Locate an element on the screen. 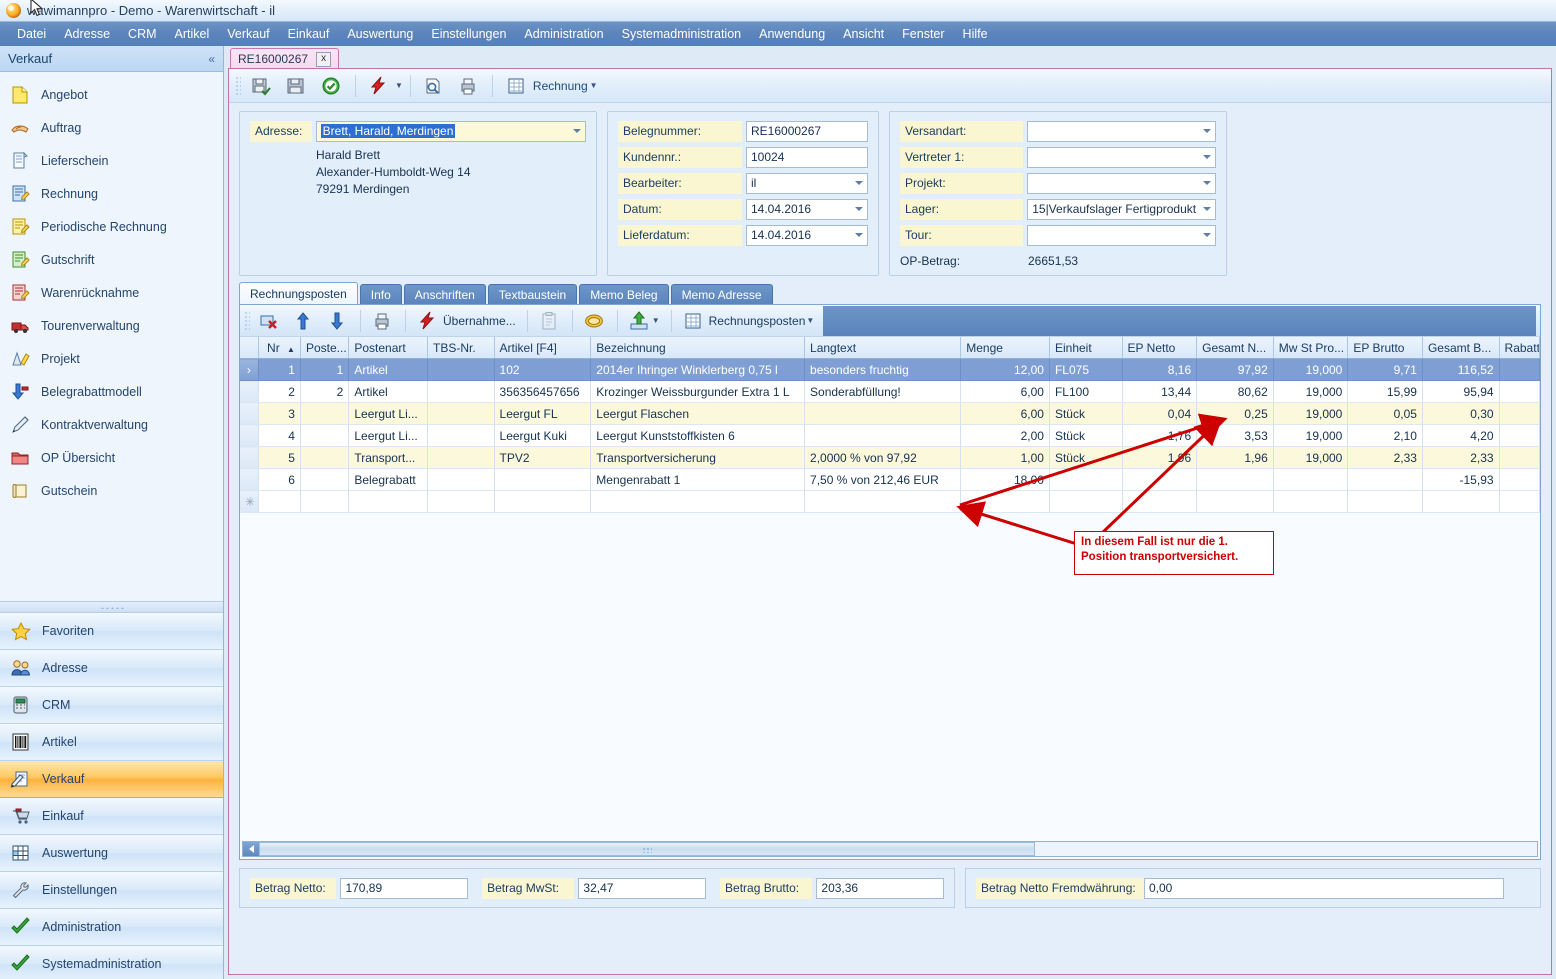 This screenshot has height=979, width=1556. sidebar-item-gutschrift: Gutschrift is located at coordinates (111, 259).